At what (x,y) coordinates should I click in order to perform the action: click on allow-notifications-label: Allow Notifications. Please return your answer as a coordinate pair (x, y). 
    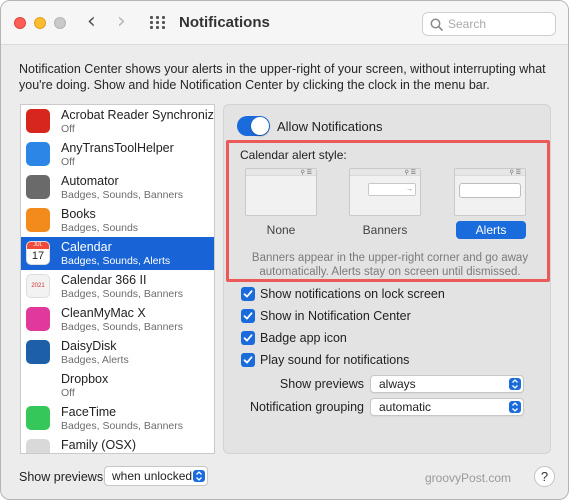
    Looking at the image, I should click on (330, 126).